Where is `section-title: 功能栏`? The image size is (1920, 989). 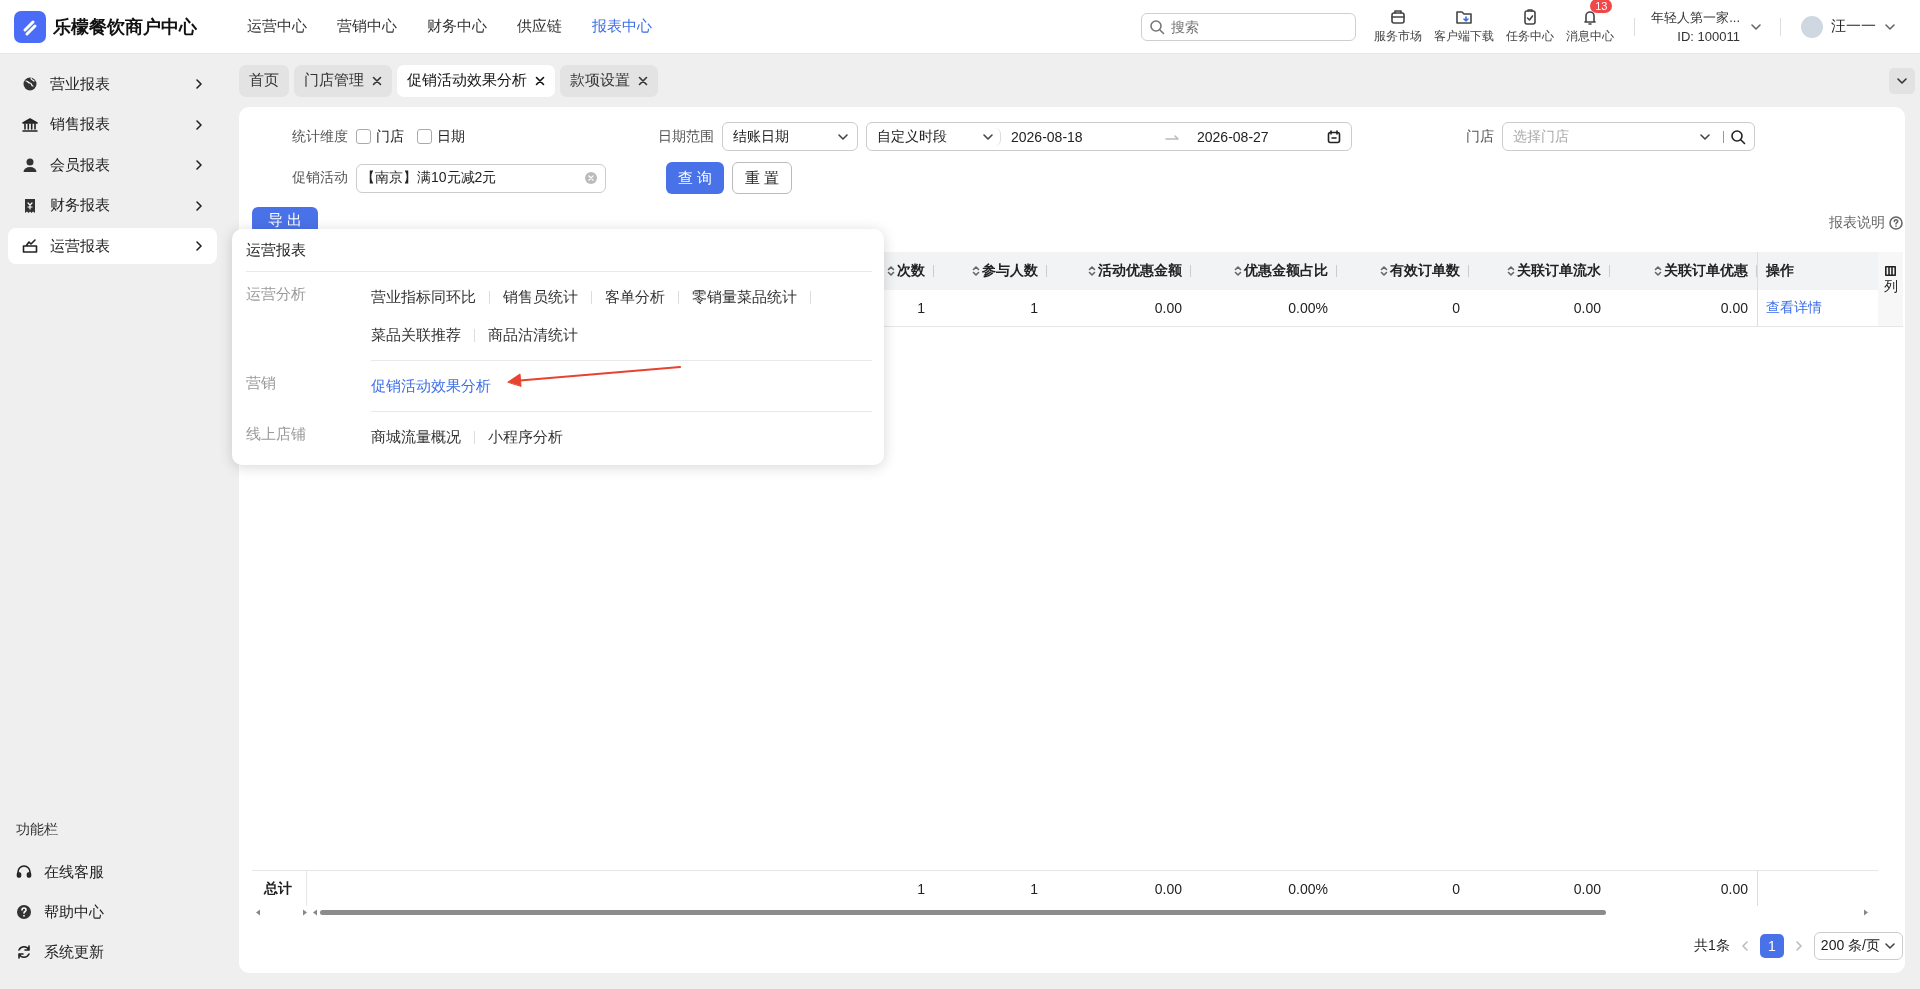
section-title: 功能栏 is located at coordinates (37, 830).